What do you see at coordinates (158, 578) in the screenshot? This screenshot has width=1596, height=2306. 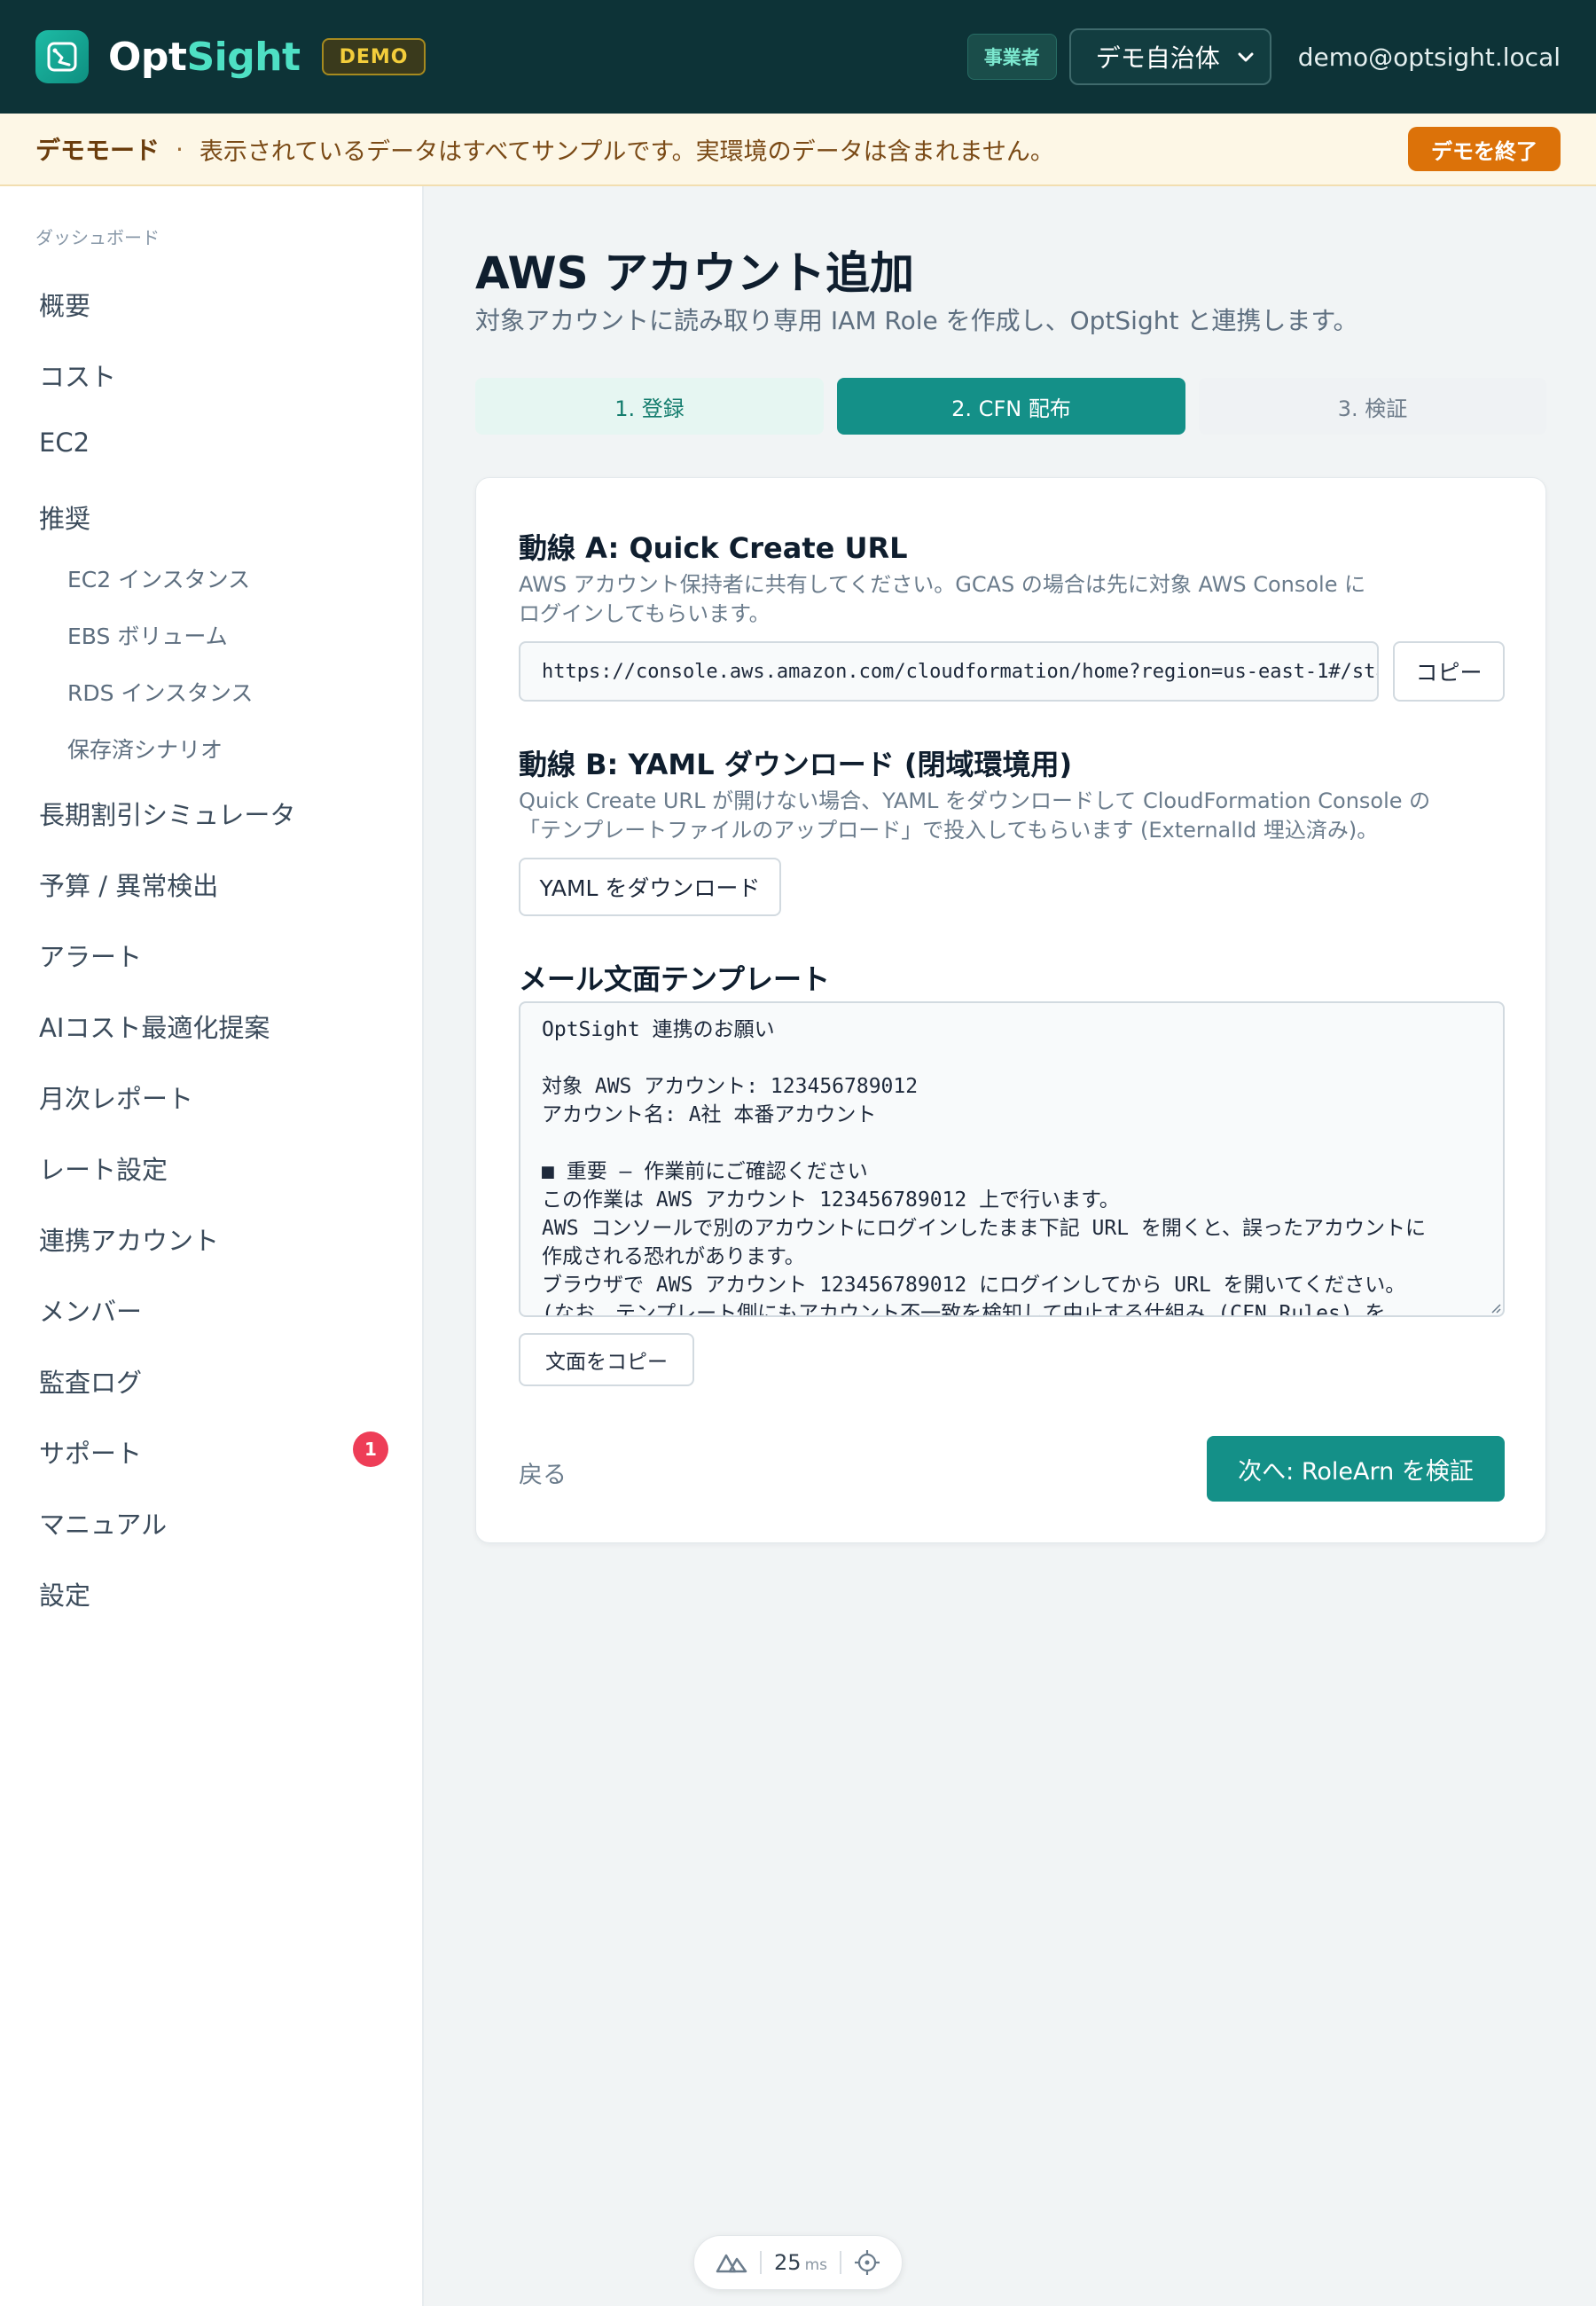 I see `sidebar-subitem-ec2-instances: EC2 インスタンス` at bounding box center [158, 578].